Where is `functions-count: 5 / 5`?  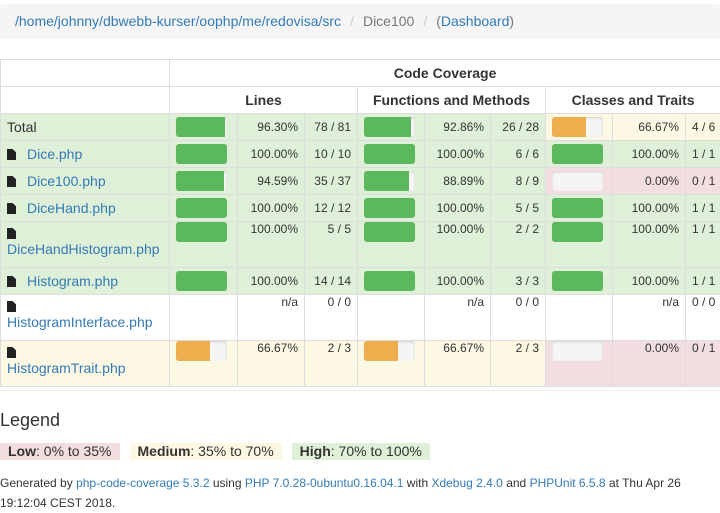 functions-count: 5 / 5 is located at coordinates (518, 208).